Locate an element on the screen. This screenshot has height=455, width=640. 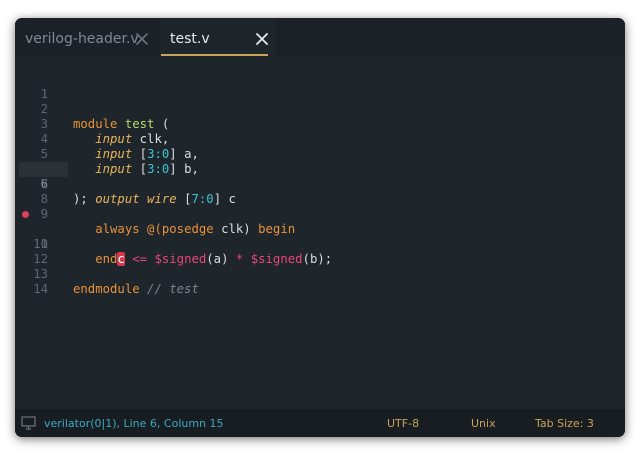
code-text: endmodule // test is located at coordinates (136, 289).